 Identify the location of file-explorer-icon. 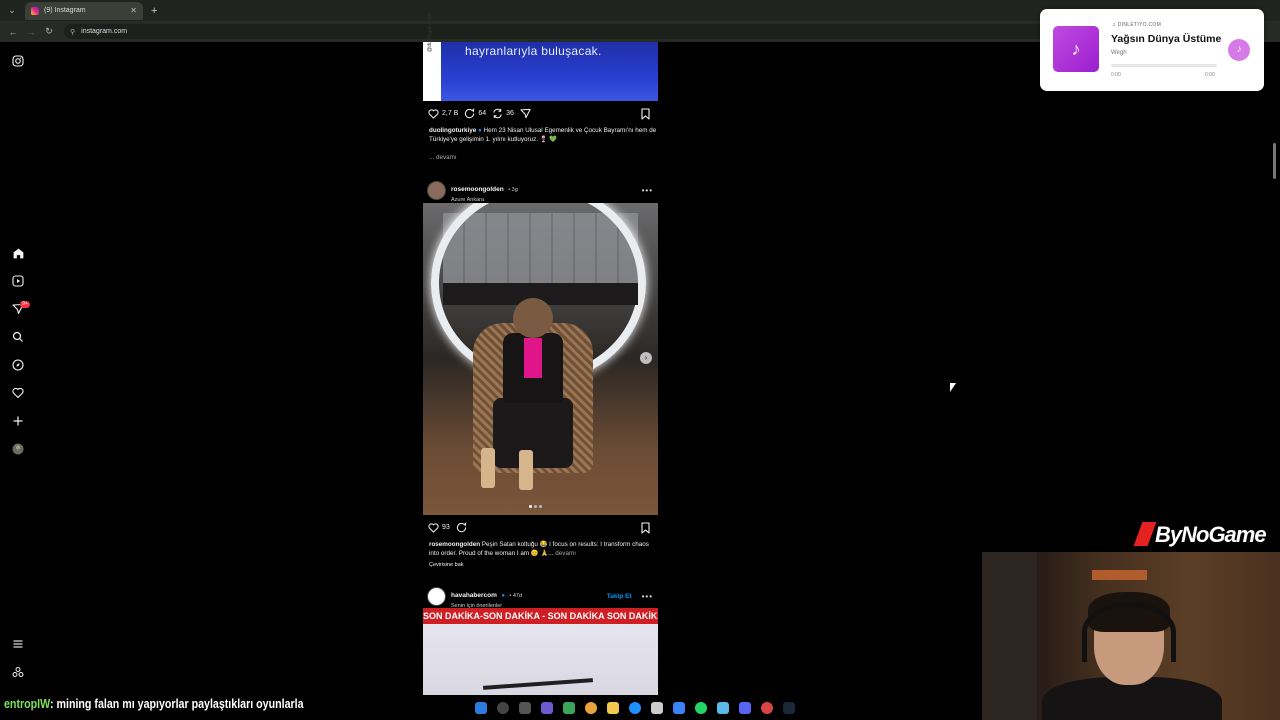
(613, 708).